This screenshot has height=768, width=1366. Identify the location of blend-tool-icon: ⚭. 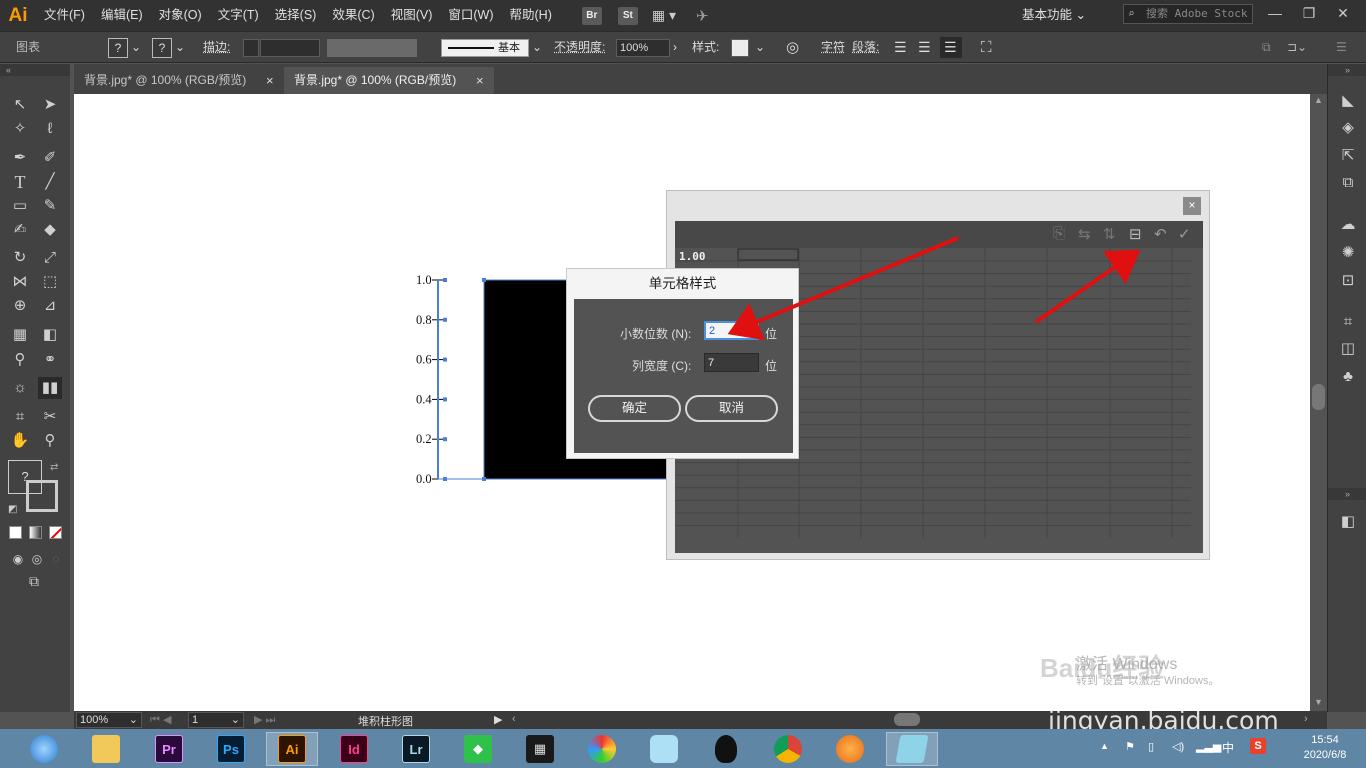
(50, 360).